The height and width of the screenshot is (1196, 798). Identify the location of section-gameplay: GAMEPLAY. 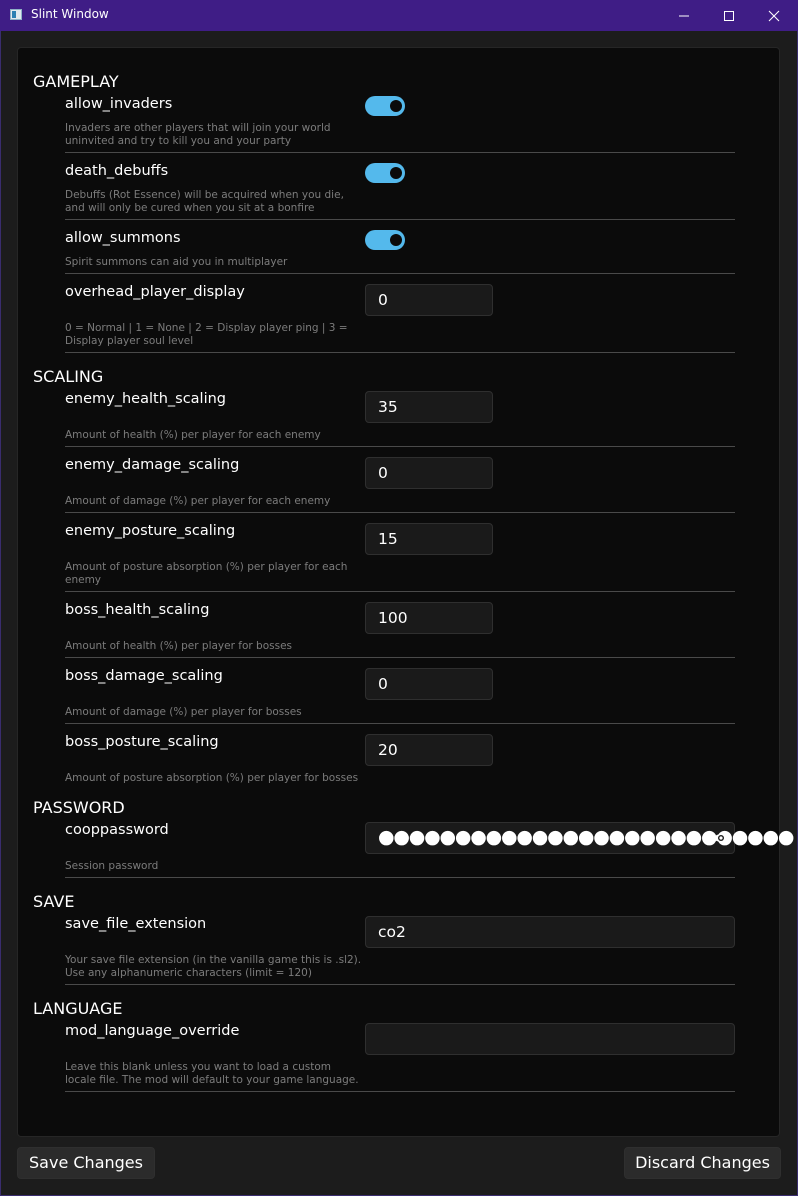
(76, 81).